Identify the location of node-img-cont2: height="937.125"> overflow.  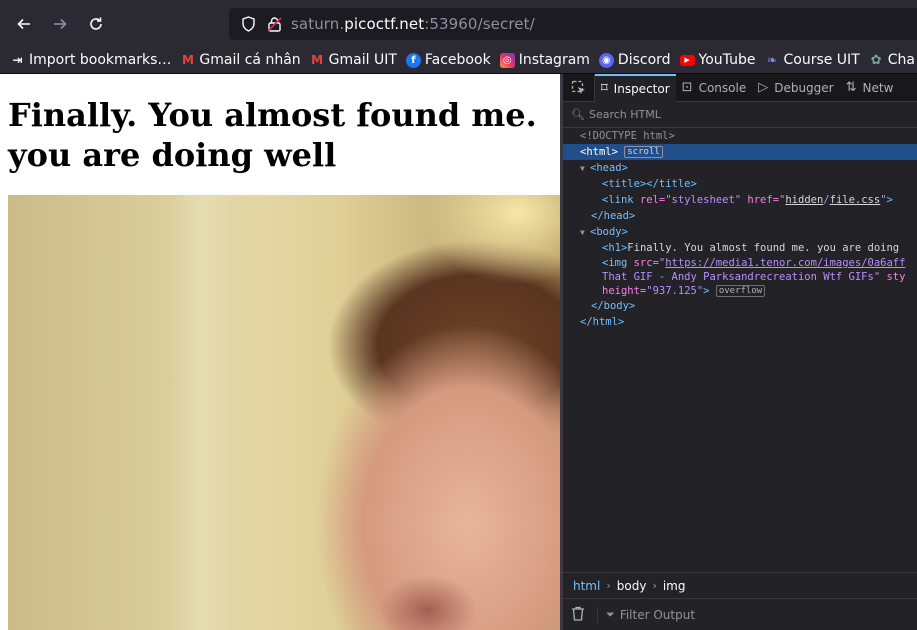
(740, 291).